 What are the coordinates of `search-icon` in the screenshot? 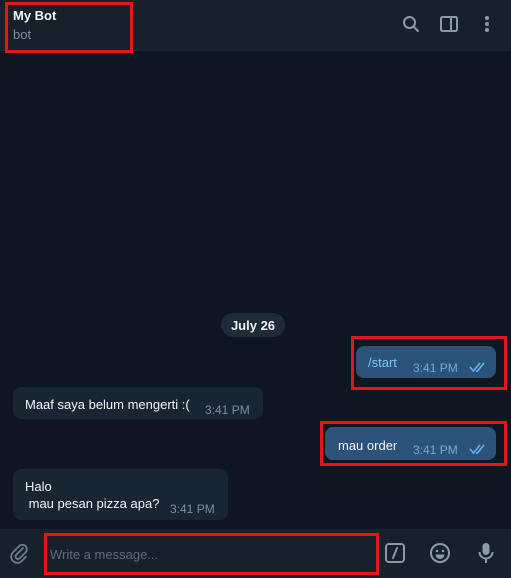 It's located at (411, 24).